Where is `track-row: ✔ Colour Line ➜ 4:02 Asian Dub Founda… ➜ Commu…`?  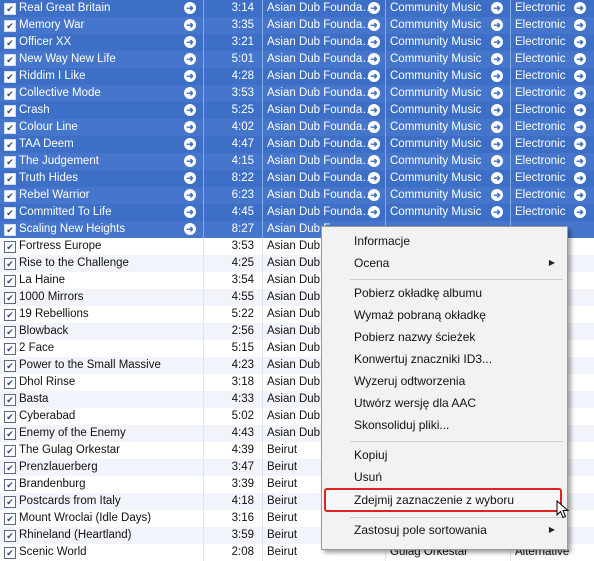
track-row: ✔ Colour Line ➜ 4:02 Asian Dub Founda… ➜ Commu… is located at coordinates (297, 127).